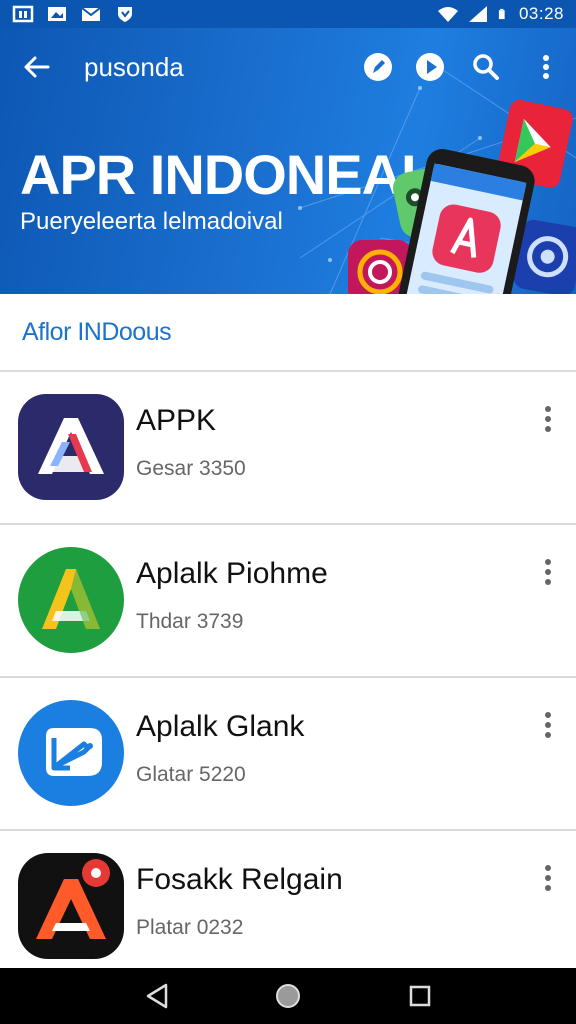 The height and width of the screenshot is (1024, 576). Describe the element at coordinates (71, 600) in the screenshot. I see `aplalk-piohme-app-icon` at that location.